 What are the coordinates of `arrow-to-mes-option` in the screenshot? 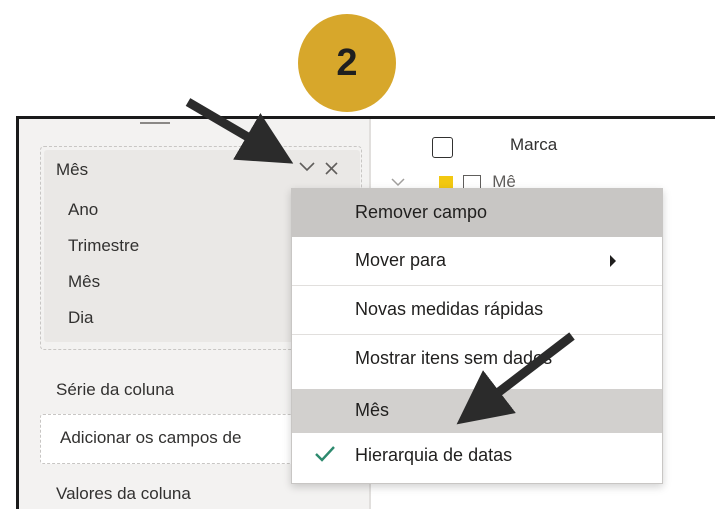 It's located at (515, 378).